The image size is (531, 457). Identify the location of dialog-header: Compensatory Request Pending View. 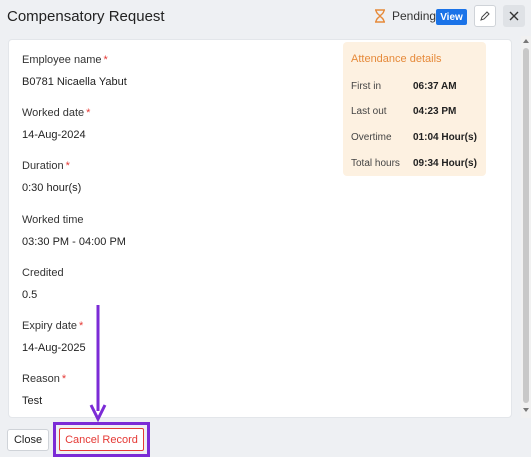
(265, 18).